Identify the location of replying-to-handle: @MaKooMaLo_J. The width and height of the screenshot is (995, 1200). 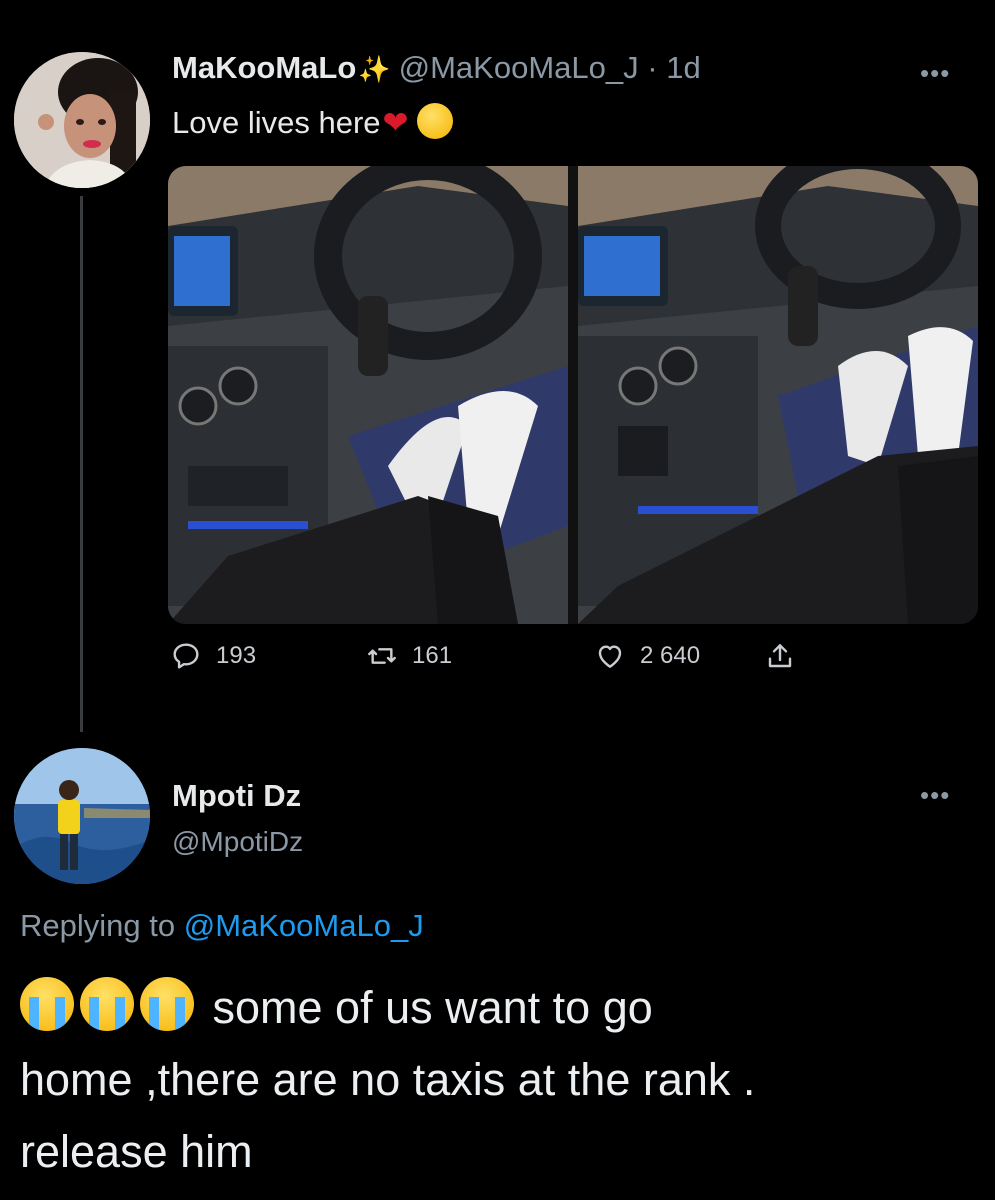
(304, 925).